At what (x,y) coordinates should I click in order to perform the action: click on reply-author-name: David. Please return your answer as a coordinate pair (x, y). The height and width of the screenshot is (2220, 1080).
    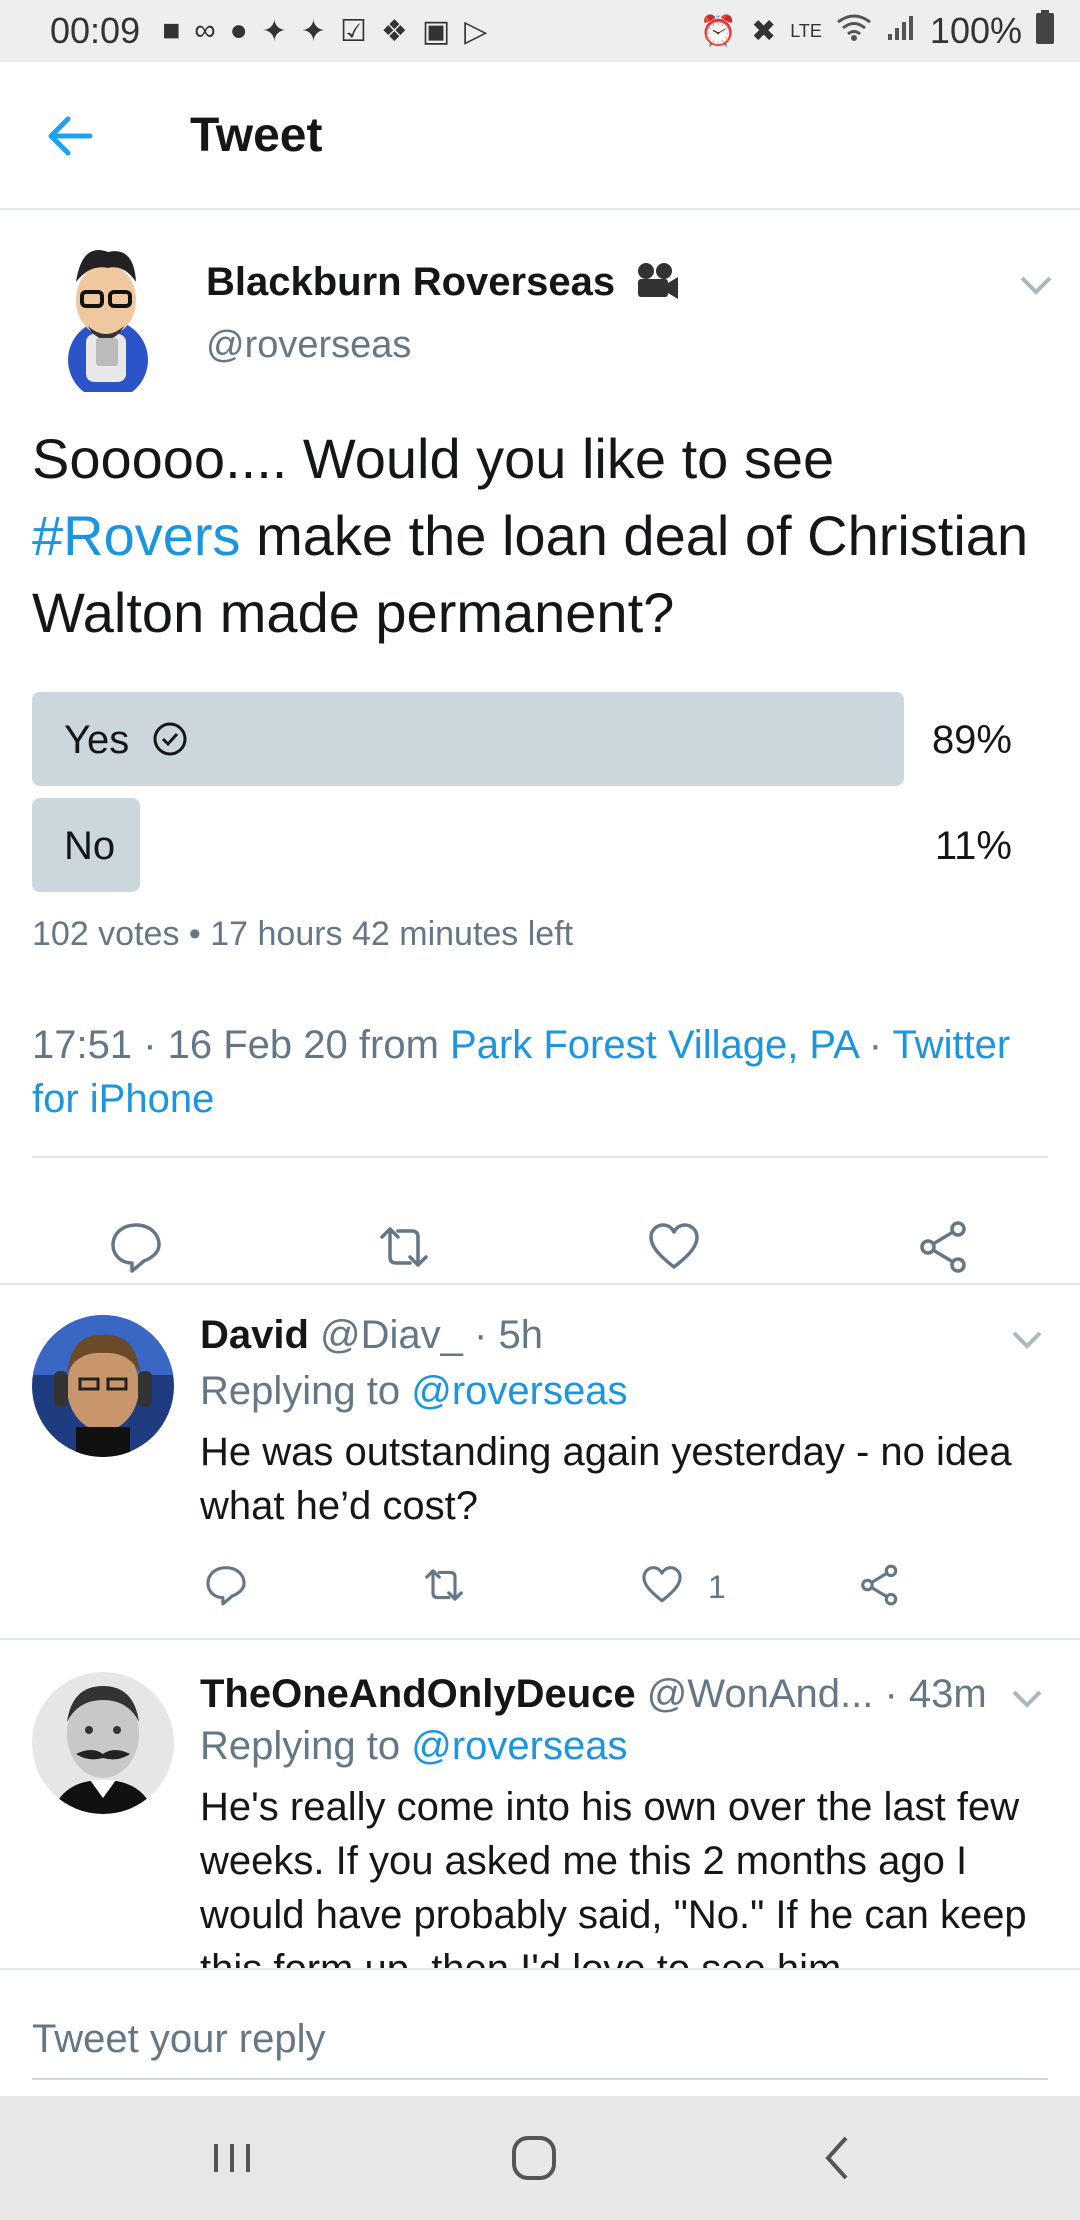
    Looking at the image, I should click on (254, 1335).